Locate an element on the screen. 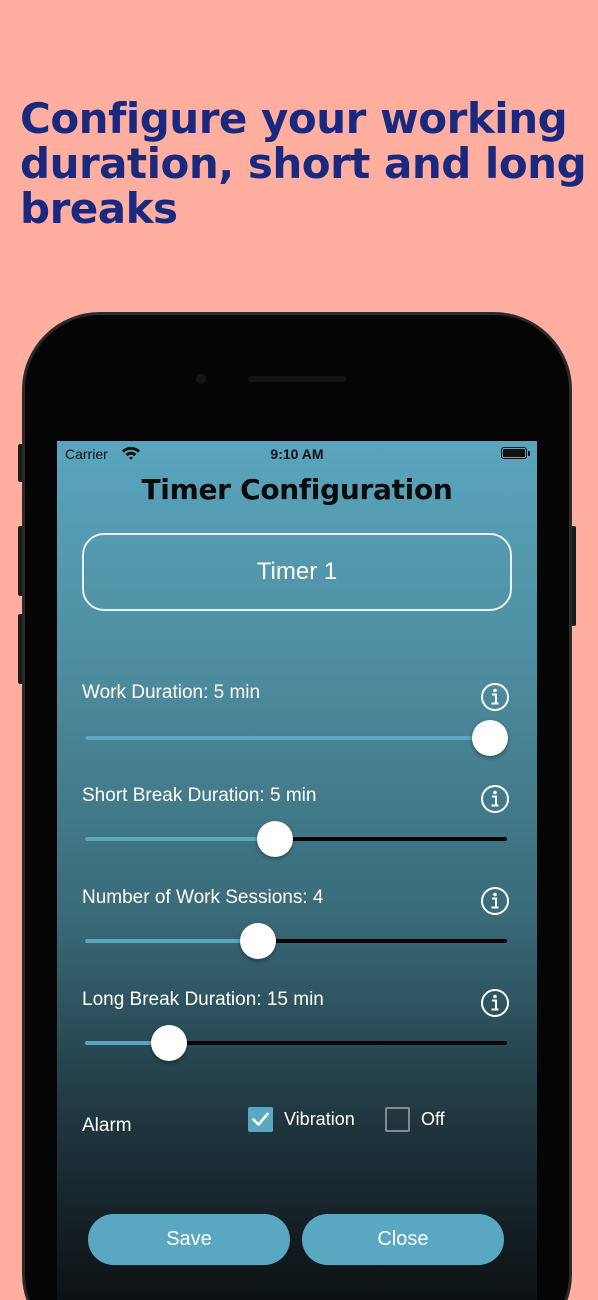 The height and width of the screenshot is (1300, 598). checkmark-icon is located at coordinates (260, 1119).